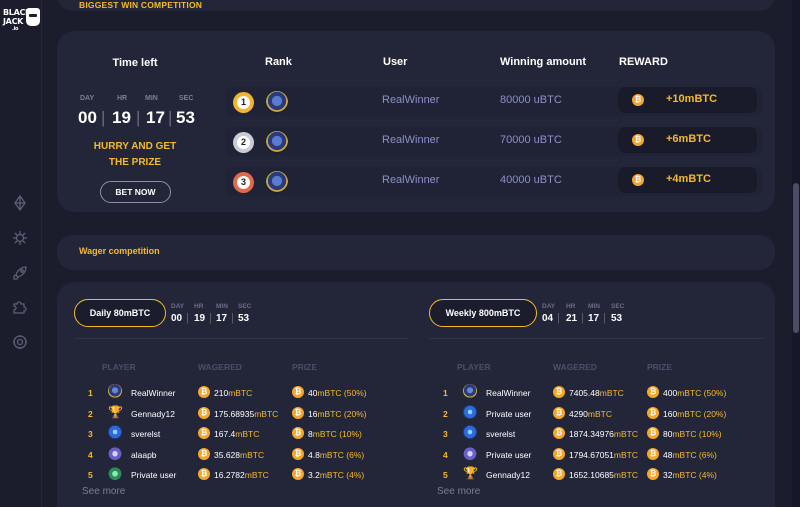 Image resolution: width=800 pixels, height=507 pixels. Describe the element at coordinates (87, 117) in the screenshot. I see `countdown-day: 00` at that location.